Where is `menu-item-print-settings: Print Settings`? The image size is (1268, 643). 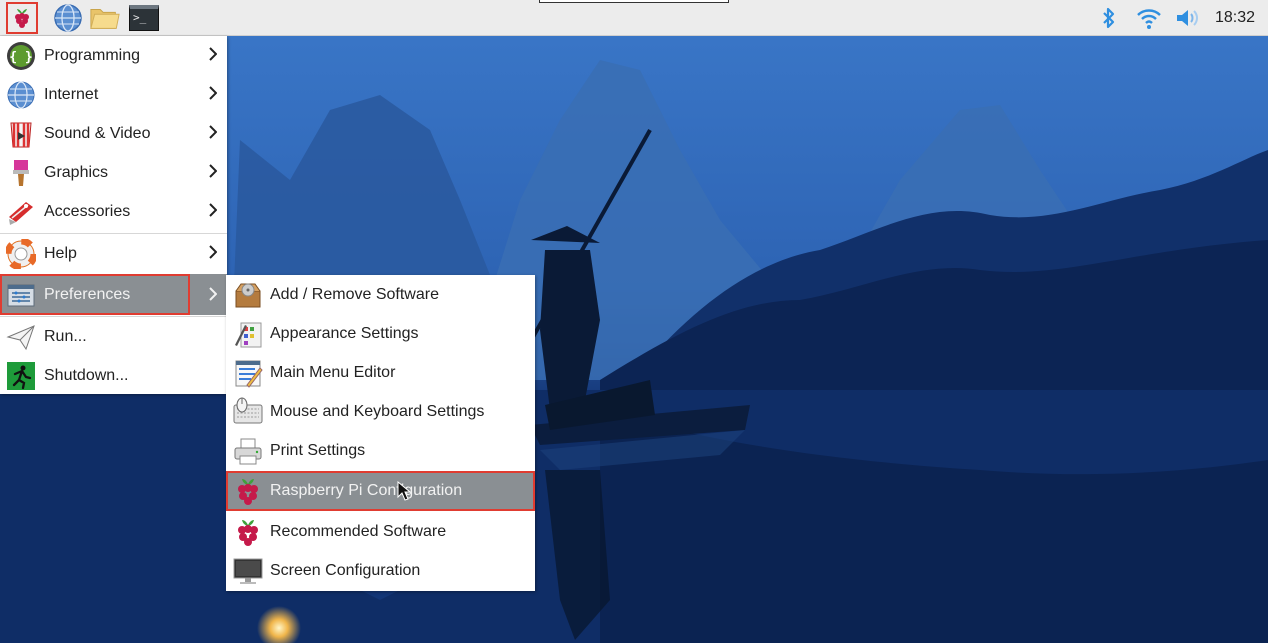
menu-item-print-settings: Print Settings is located at coordinates (380, 450).